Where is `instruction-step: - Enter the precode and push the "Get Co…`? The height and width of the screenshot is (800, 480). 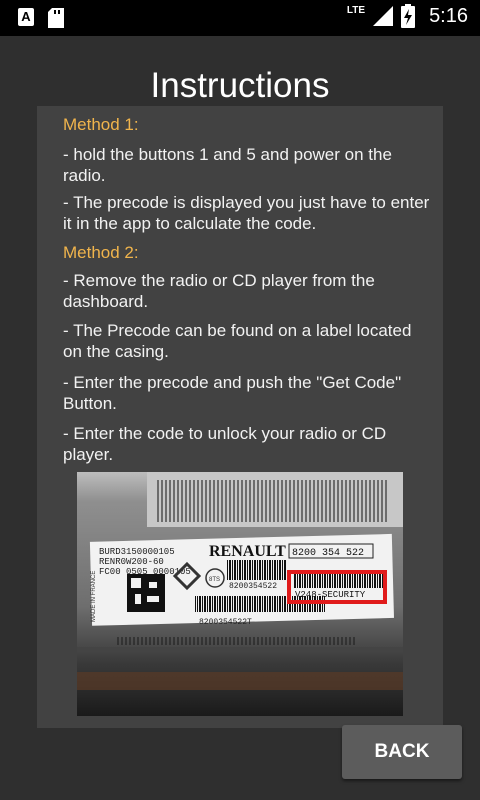 instruction-step: - Enter the precode and push the "Get Co… is located at coordinates (232, 393).